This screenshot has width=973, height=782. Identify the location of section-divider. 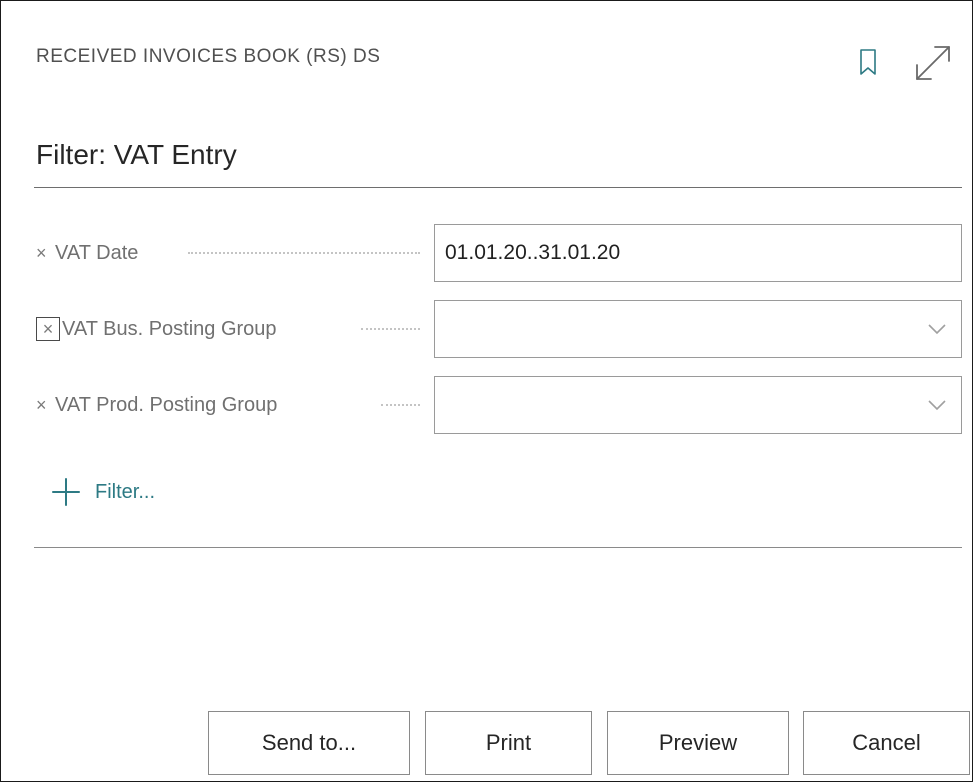
(498, 187).